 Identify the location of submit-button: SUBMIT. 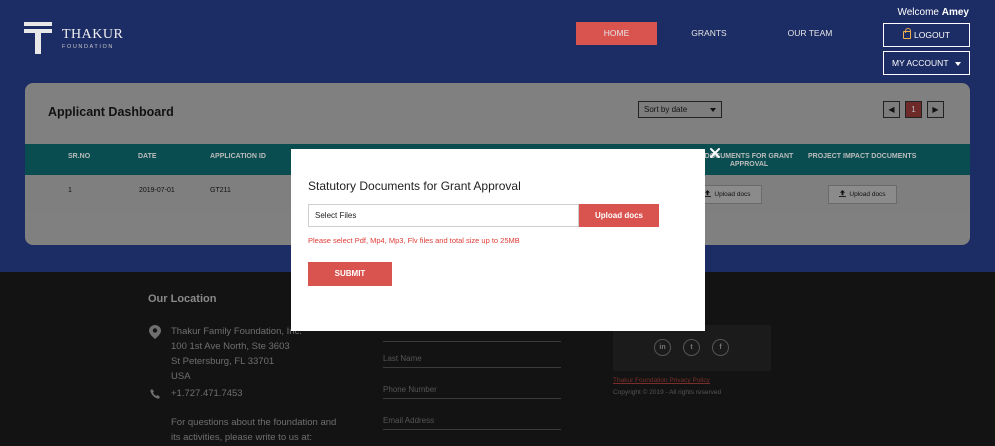
(350, 274).